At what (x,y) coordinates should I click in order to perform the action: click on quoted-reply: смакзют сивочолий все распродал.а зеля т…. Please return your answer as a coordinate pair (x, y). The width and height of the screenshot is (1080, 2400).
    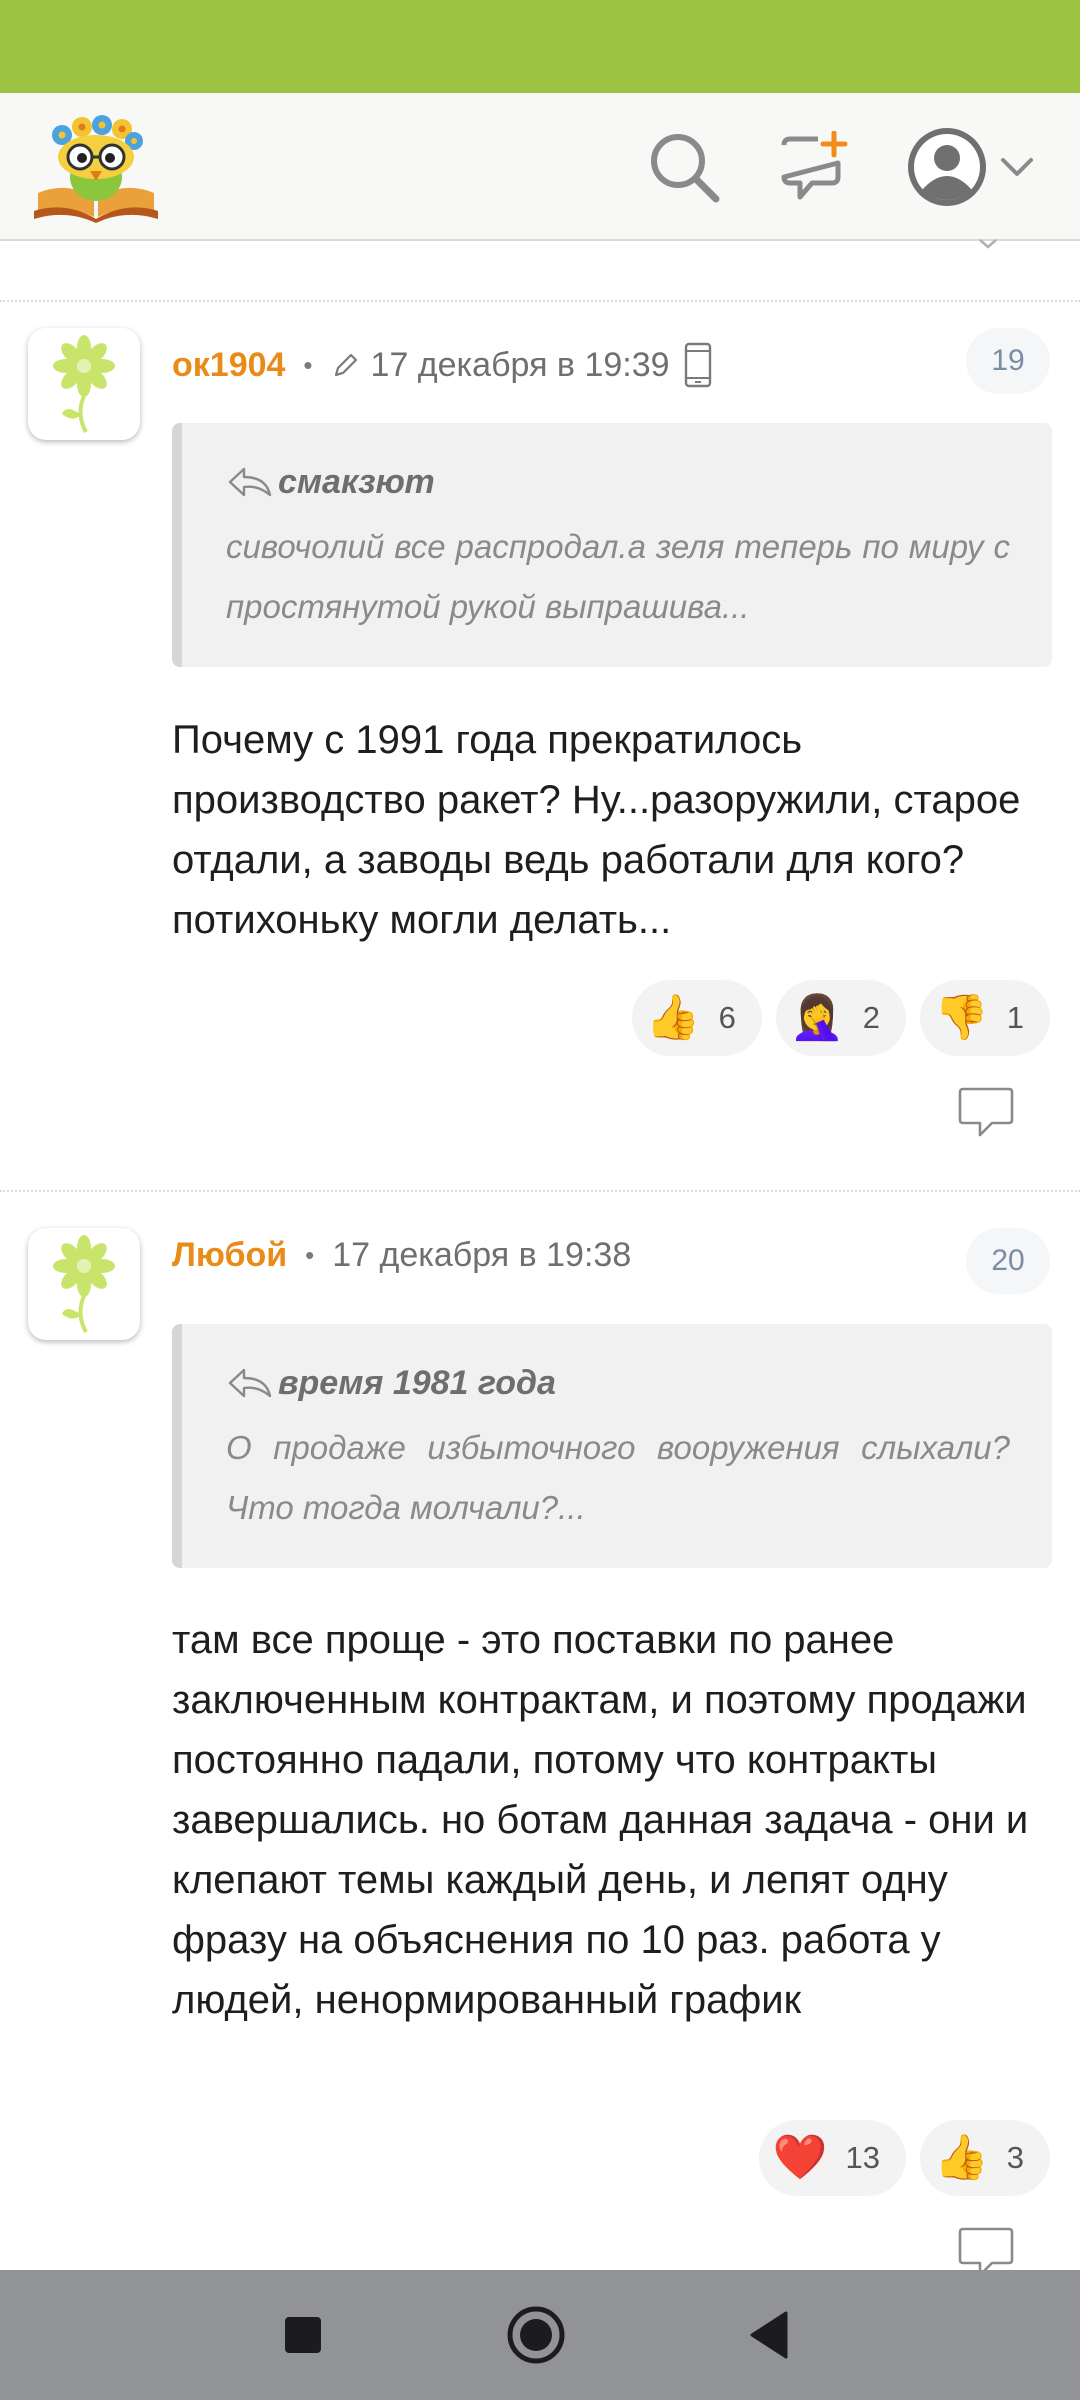
    Looking at the image, I should click on (612, 545).